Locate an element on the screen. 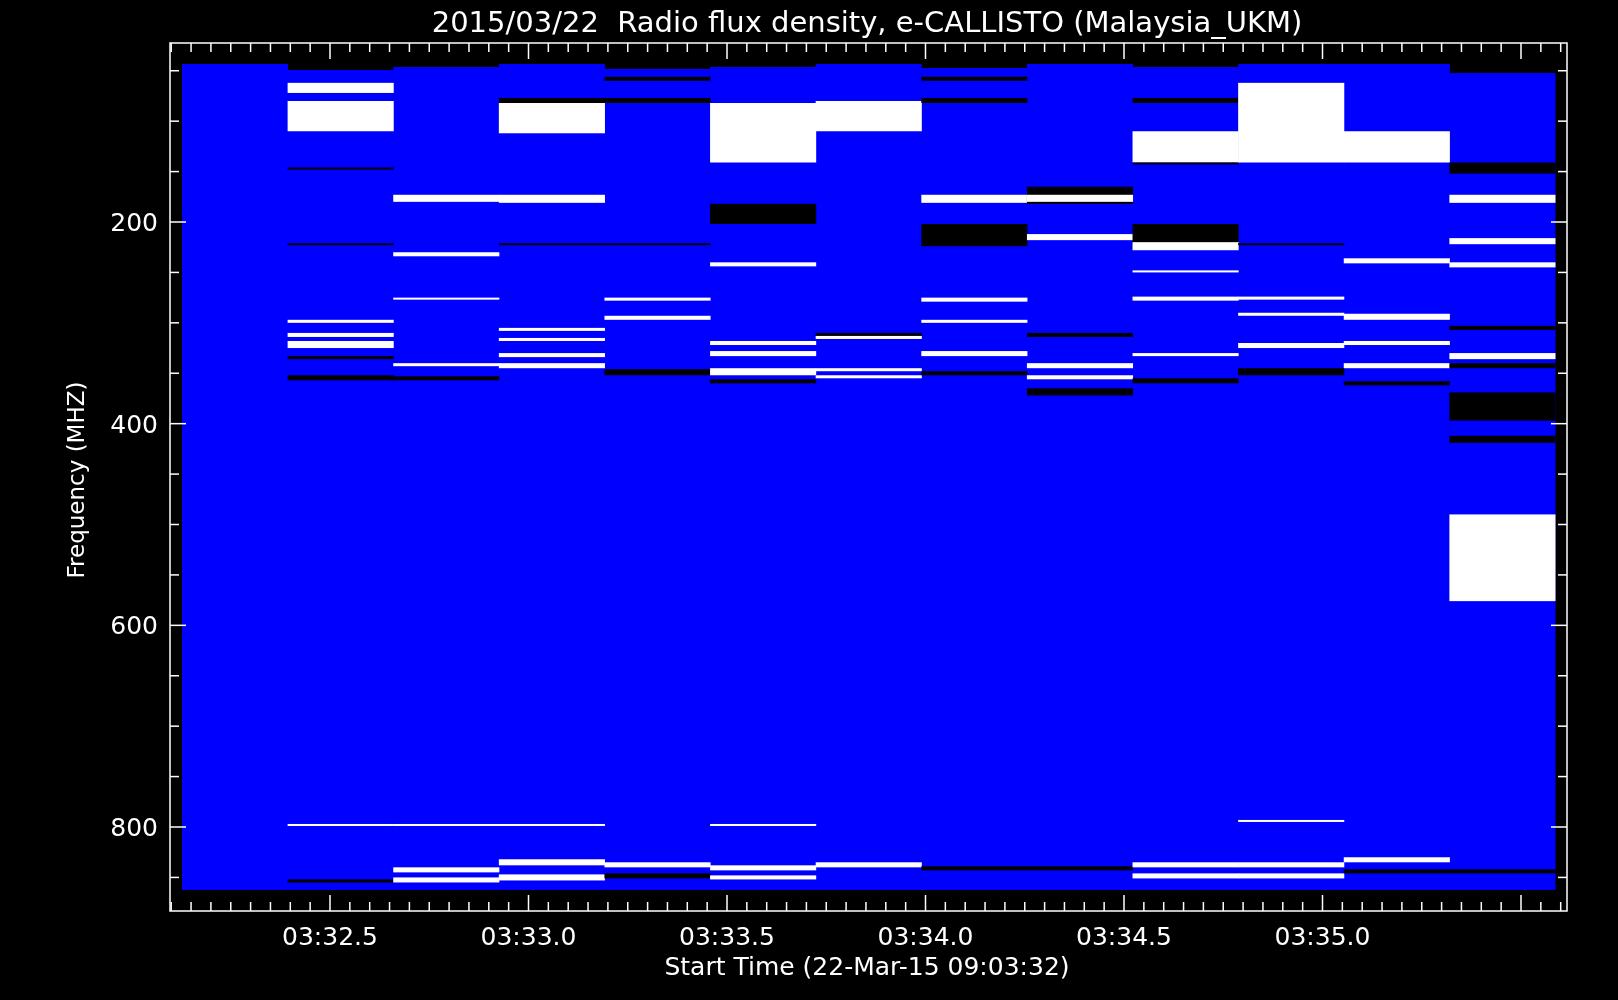 The height and width of the screenshot is (1000, 1618). chart-title: 2015/03/22 Radio flux density, e-CALLISTO (Malaysia_UKM) is located at coordinates (867, 22).